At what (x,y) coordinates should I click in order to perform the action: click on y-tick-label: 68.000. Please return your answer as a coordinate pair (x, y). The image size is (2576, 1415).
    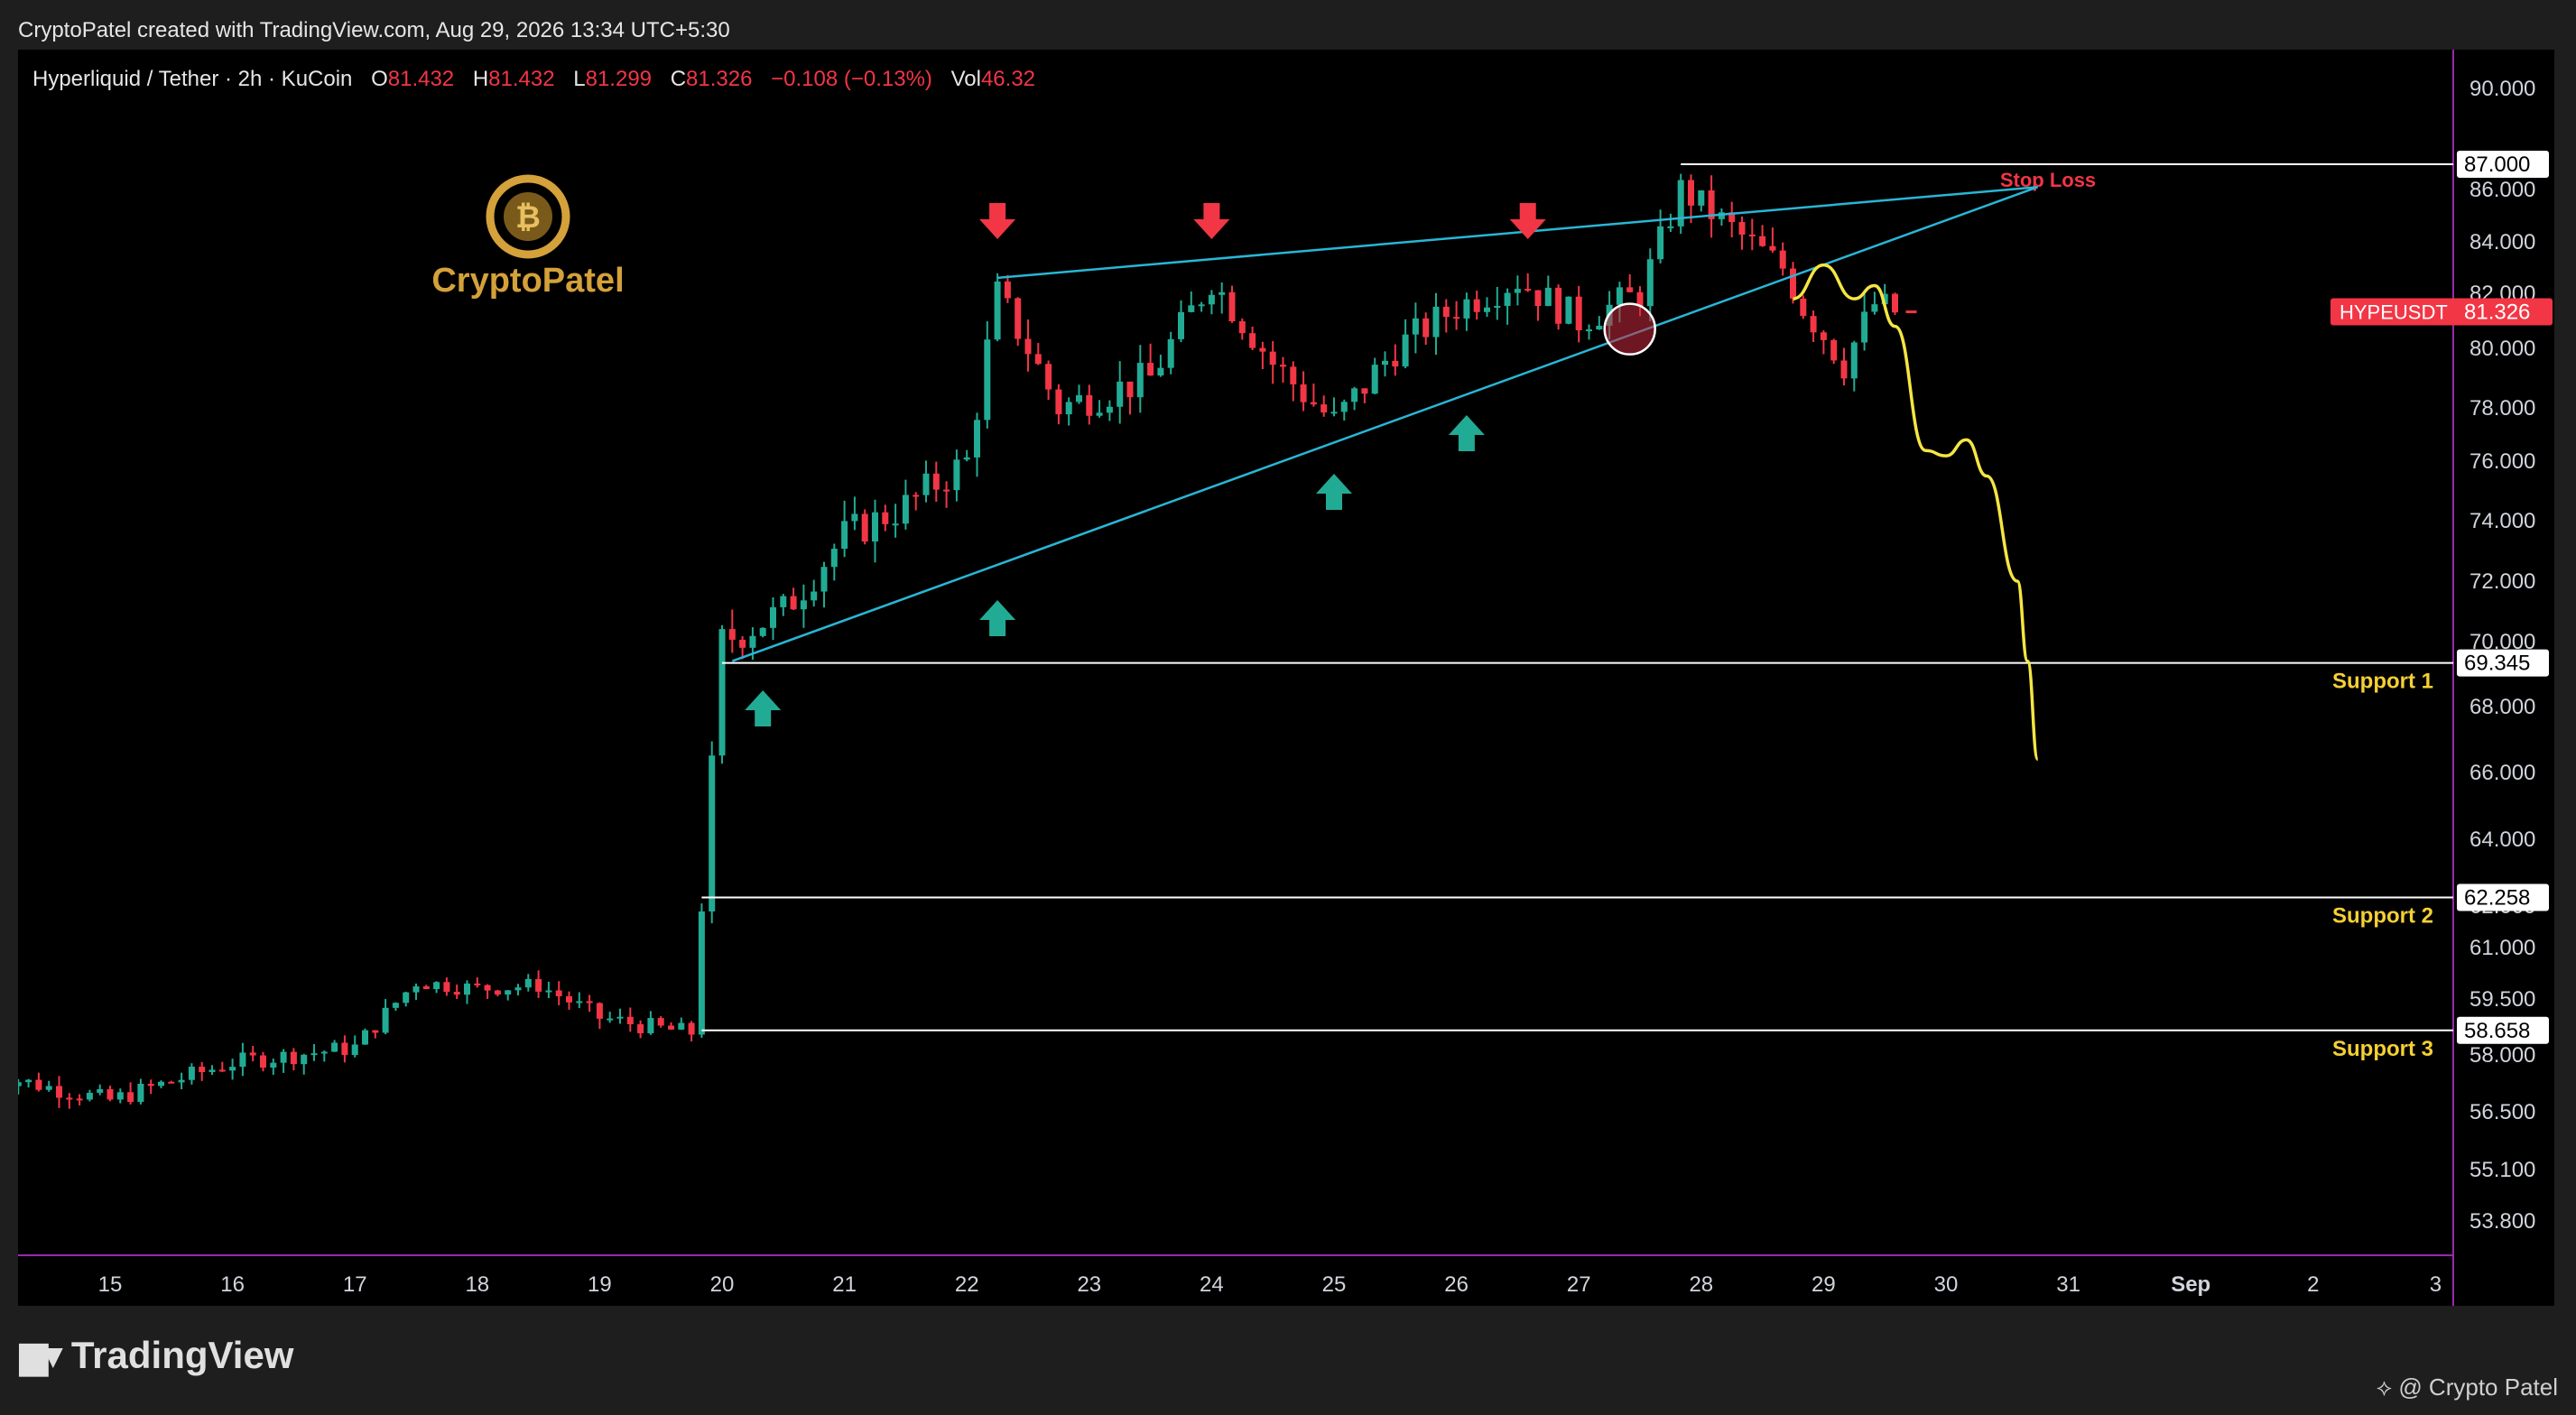
    Looking at the image, I should click on (2502, 707).